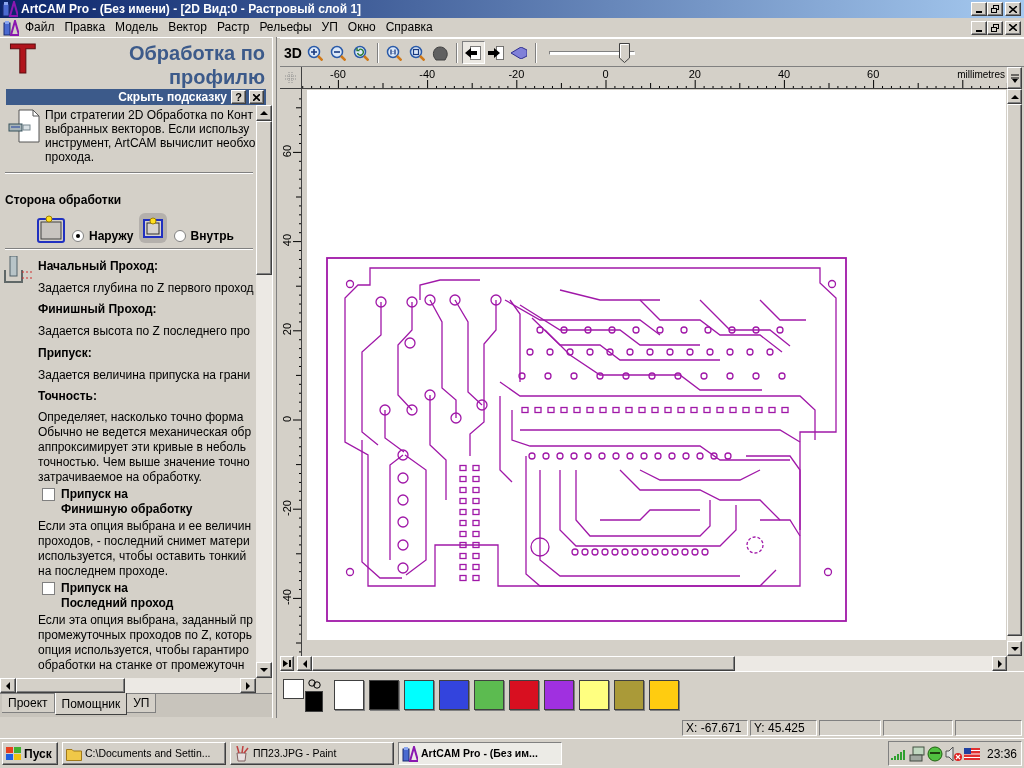  Describe the element at coordinates (63, 200) in the screenshot. I see `section-label: Сторона обработки` at that location.